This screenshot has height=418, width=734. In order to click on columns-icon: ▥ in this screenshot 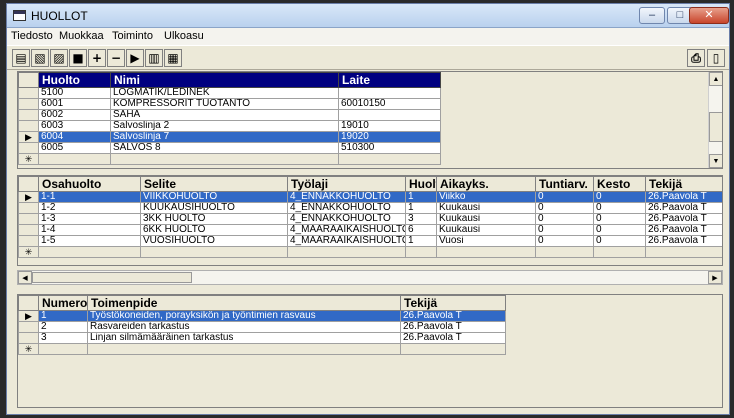, I will do `click(154, 58)`.